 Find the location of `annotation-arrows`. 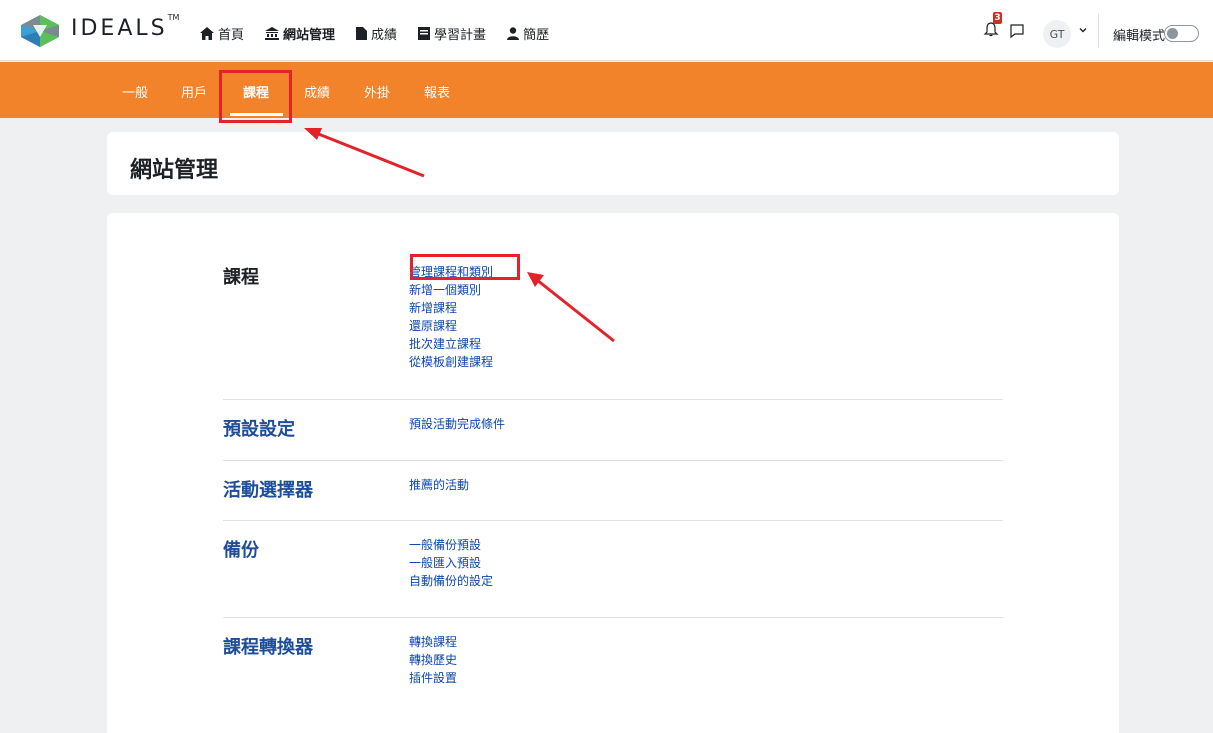

annotation-arrows is located at coordinates (459, 235).